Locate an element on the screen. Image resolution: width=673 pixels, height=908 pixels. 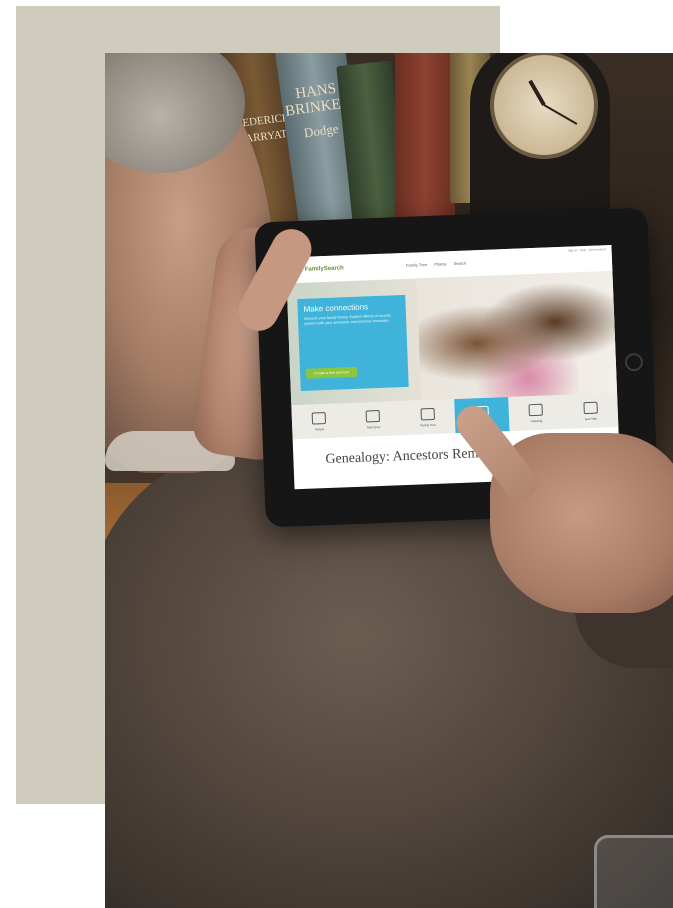
temple-icon is located at coordinates (319, 418).